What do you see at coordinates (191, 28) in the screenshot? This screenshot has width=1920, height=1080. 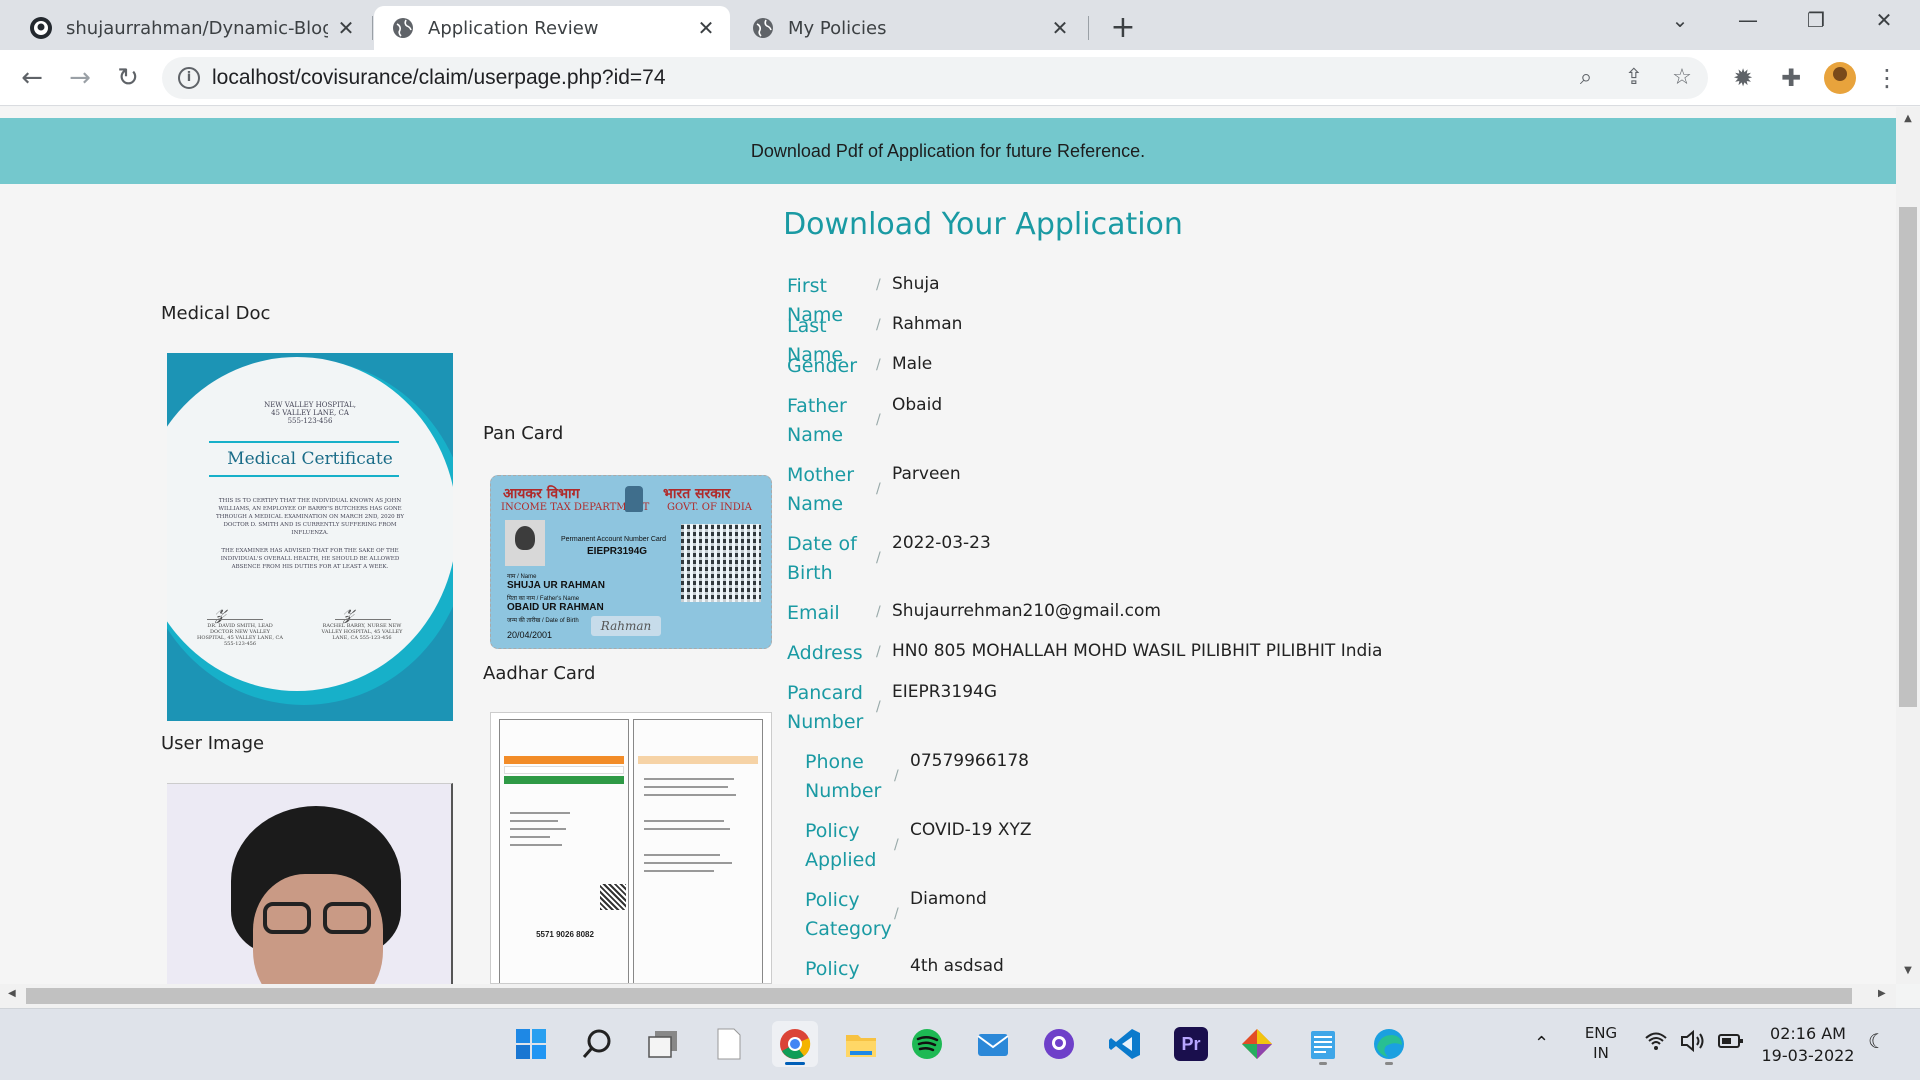 I see `tab-github: shujaurrahman/Dynamic-Blogger ✕` at bounding box center [191, 28].